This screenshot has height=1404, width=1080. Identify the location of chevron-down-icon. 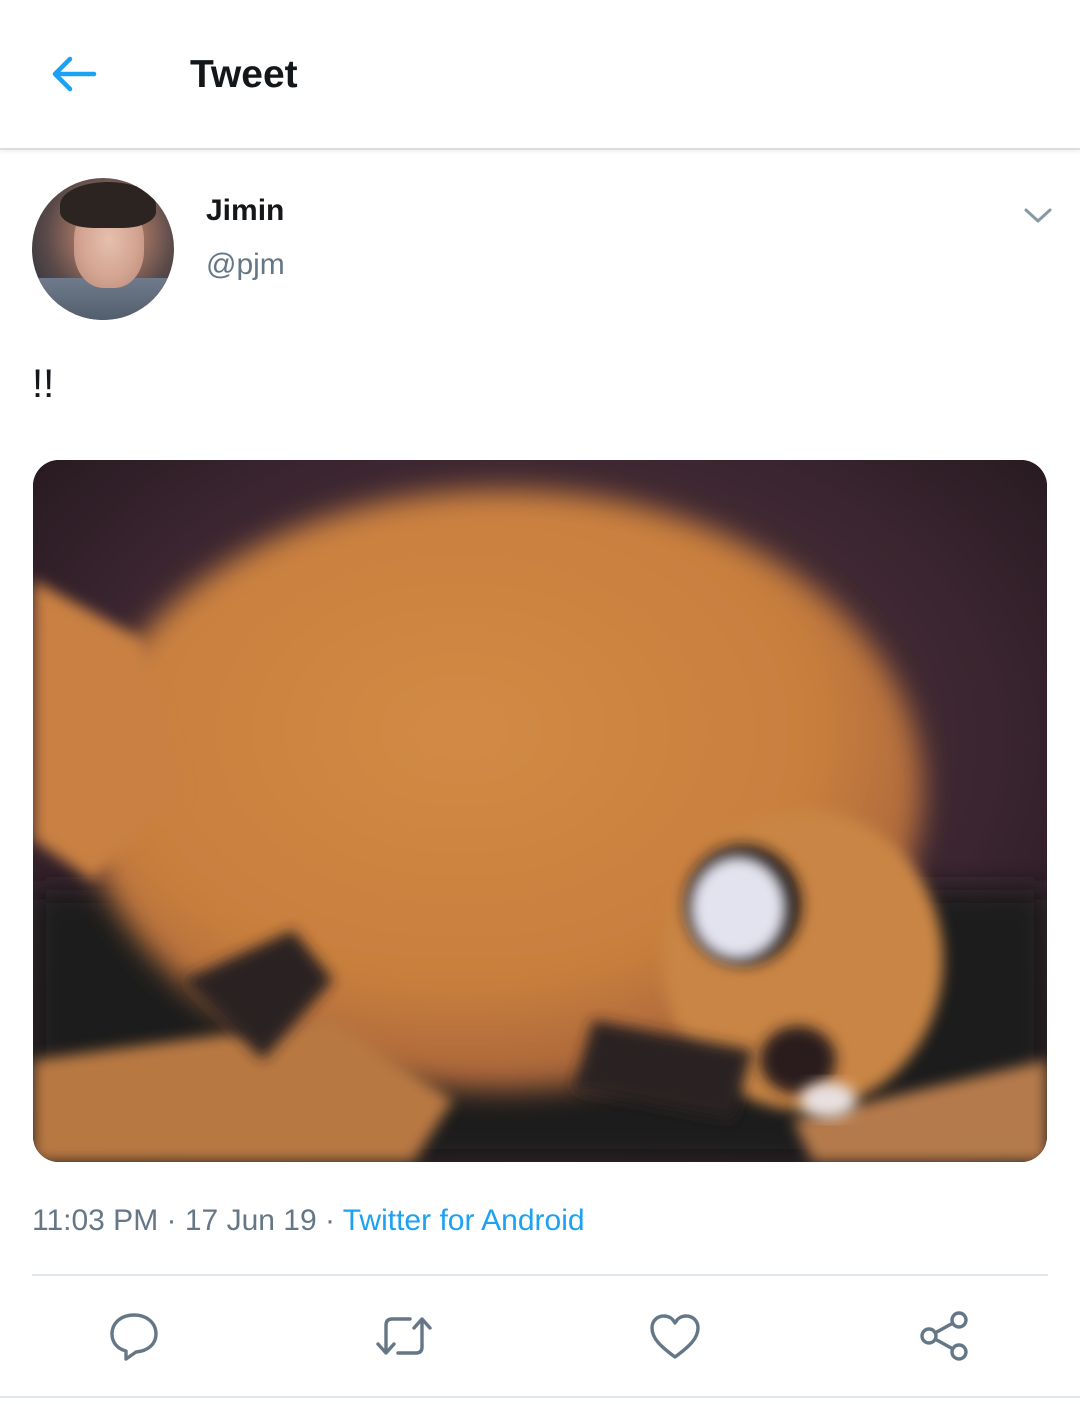
(1038, 215).